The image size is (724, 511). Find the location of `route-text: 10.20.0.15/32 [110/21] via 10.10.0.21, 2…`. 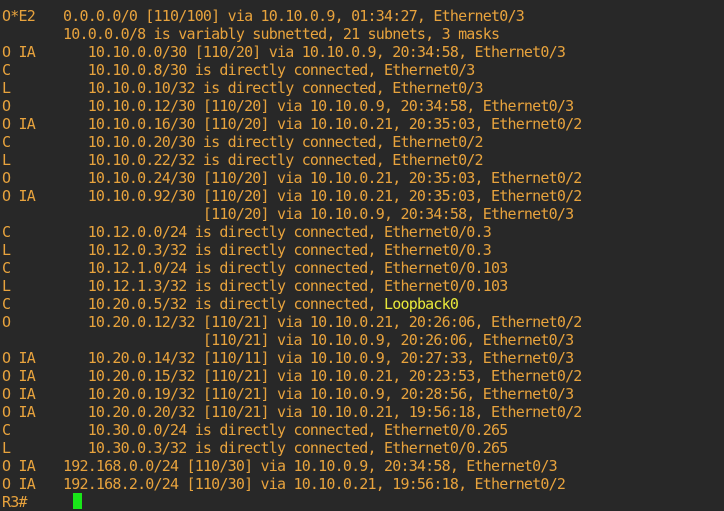

route-text: 10.20.0.15/32 [110/21] via 10.10.0.21, 2… is located at coordinates (323, 376).